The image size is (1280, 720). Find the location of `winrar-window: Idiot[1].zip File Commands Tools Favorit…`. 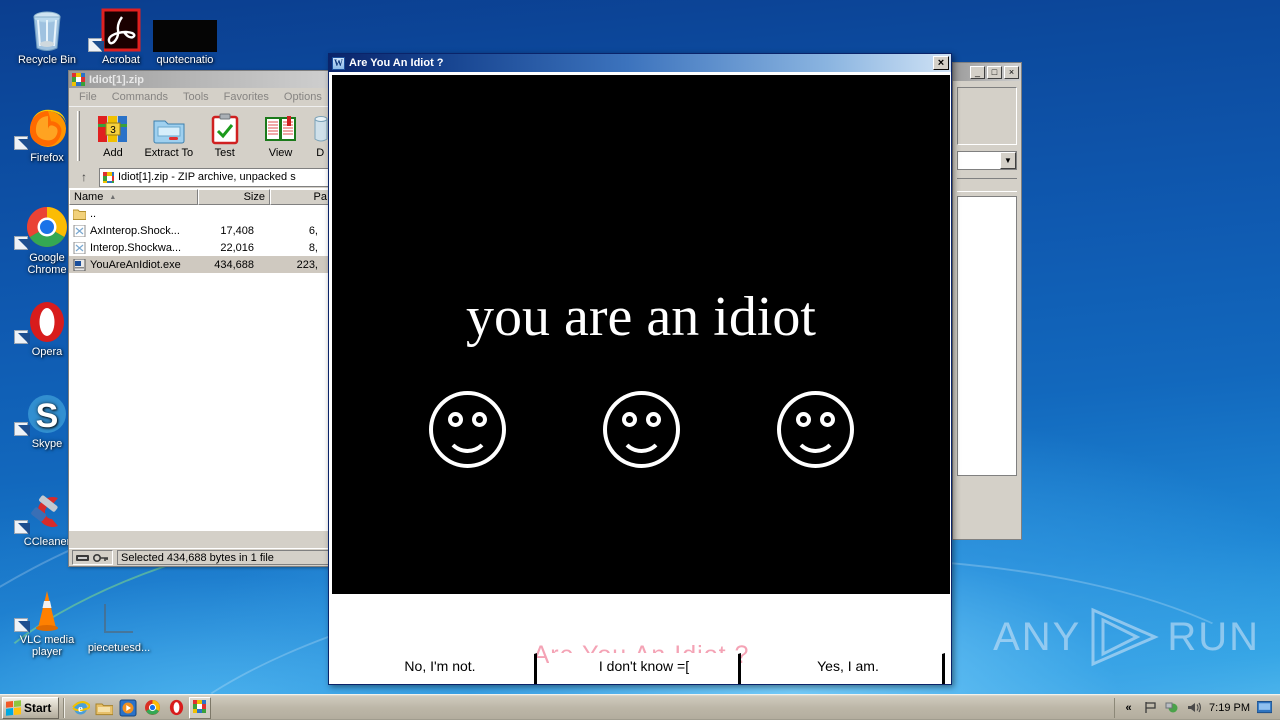

winrar-window: Idiot[1].zip File Commands Tools Favorit… is located at coordinates (200, 318).